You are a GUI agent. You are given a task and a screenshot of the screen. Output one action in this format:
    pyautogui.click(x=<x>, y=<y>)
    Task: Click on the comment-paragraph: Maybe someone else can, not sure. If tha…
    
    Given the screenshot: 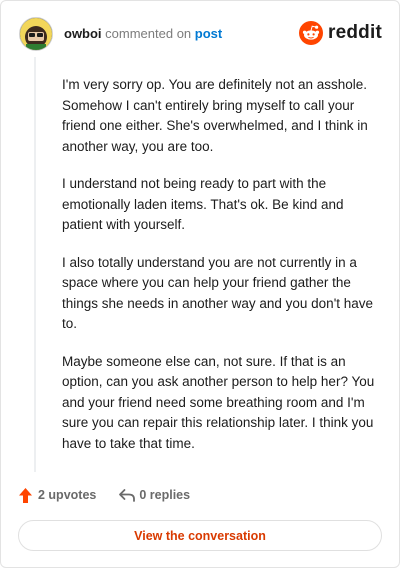 What is the action you would take?
    pyautogui.click(x=218, y=402)
    